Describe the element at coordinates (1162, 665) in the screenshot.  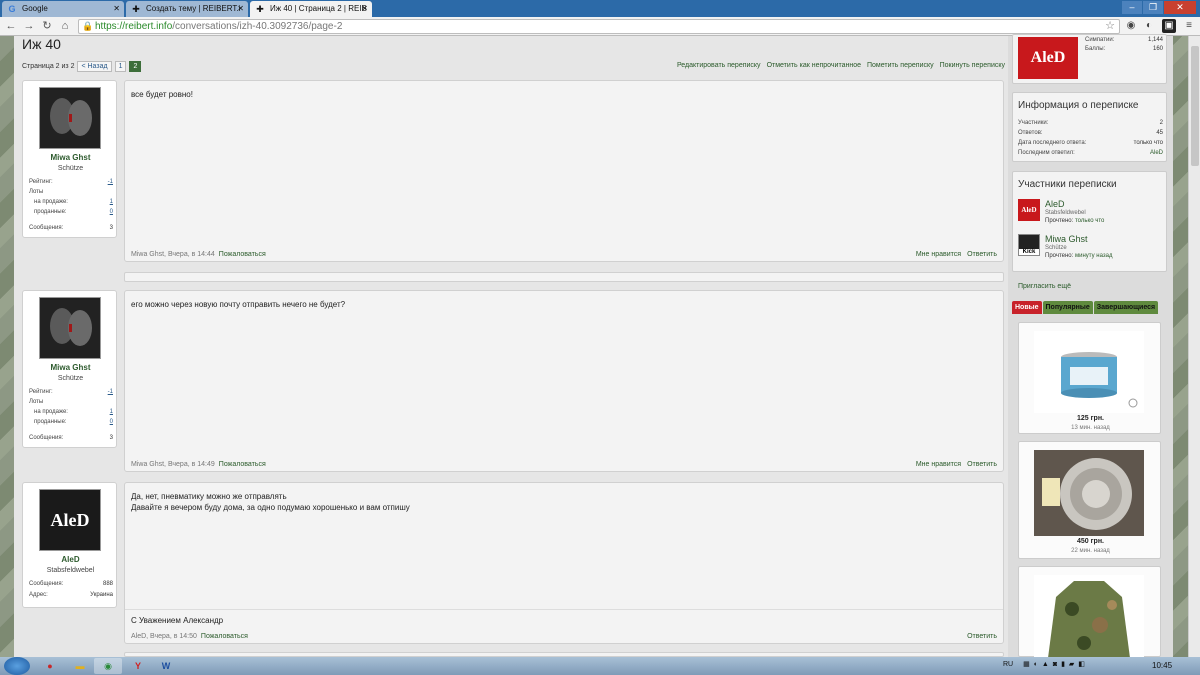
I see `clock: 10:45` at that location.